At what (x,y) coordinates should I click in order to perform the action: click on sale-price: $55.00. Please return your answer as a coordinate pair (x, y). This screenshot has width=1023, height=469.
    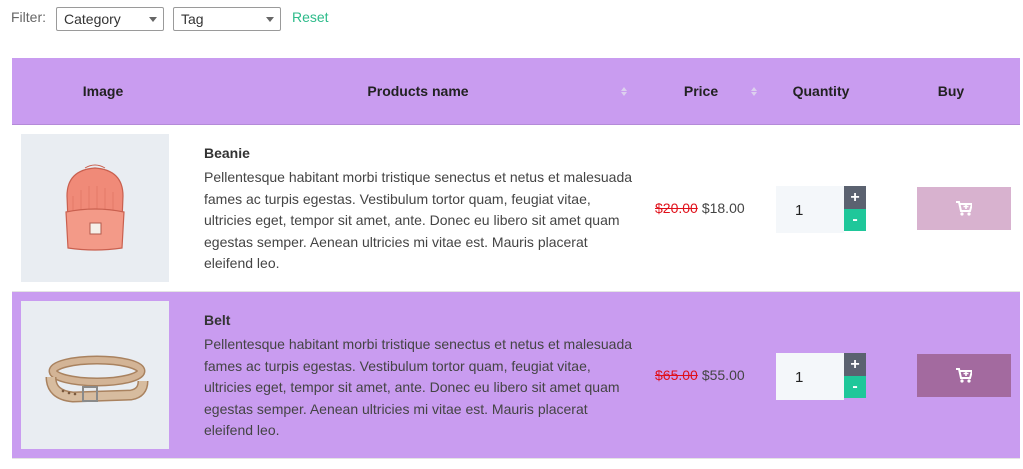
    Looking at the image, I should click on (723, 375).